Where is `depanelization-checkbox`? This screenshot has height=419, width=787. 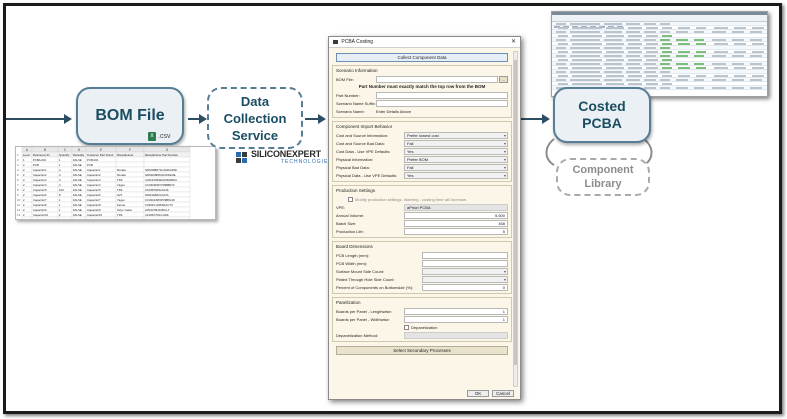 depanelization-checkbox is located at coordinates (406, 327).